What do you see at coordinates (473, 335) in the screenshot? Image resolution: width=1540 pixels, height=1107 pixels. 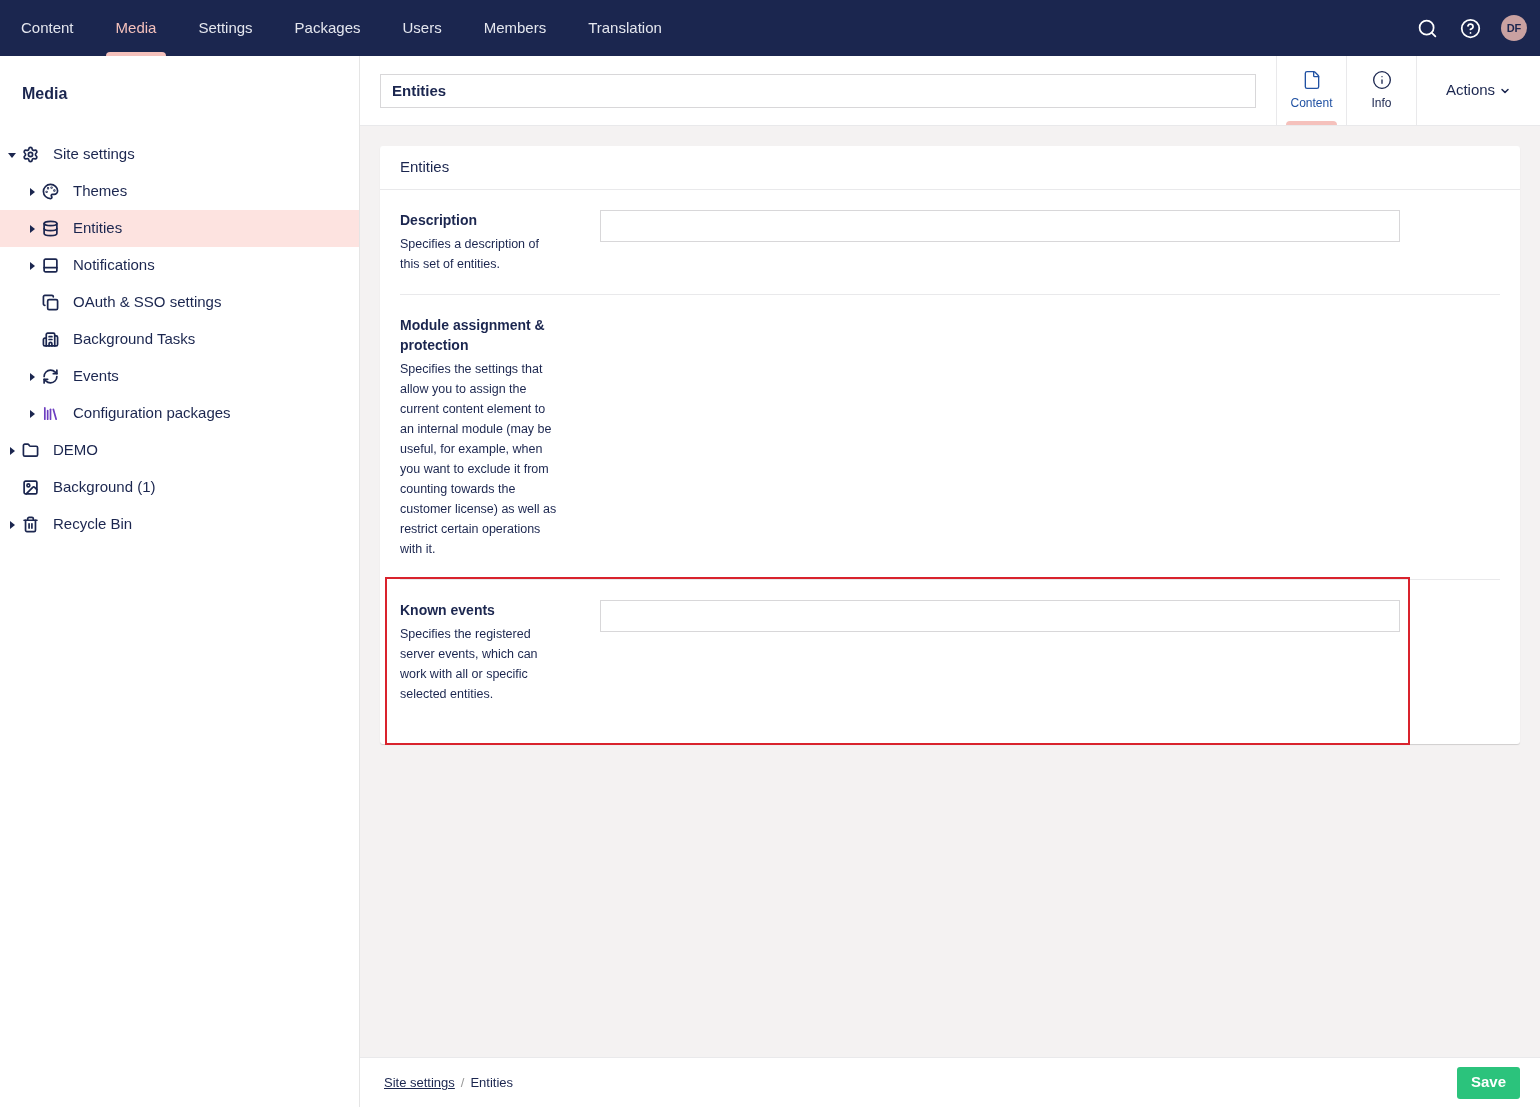 I see `property-label: Module assignment & protection` at bounding box center [473, 335].